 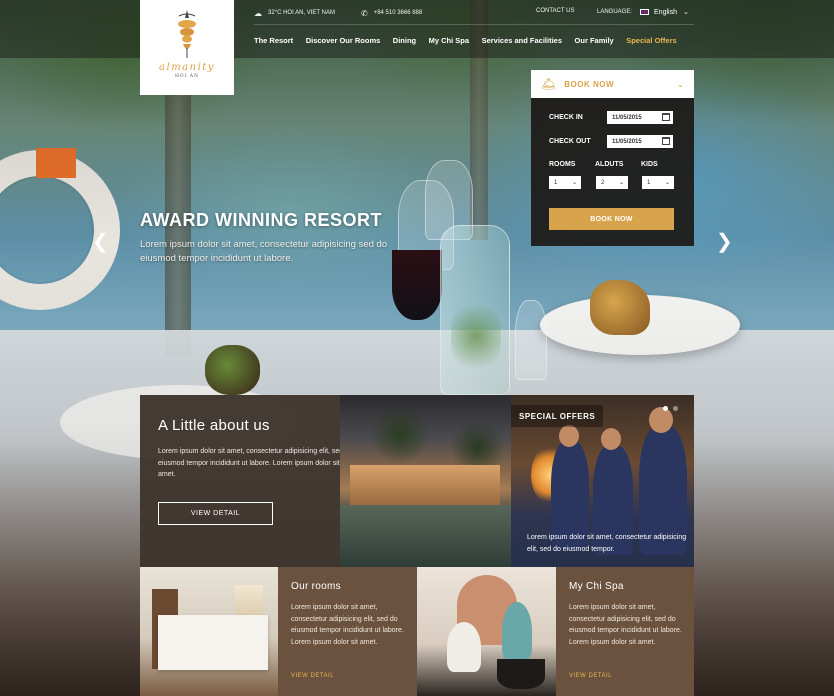 I want to click on contact-us-link: CONTACT US, so click(x=555, y=11).